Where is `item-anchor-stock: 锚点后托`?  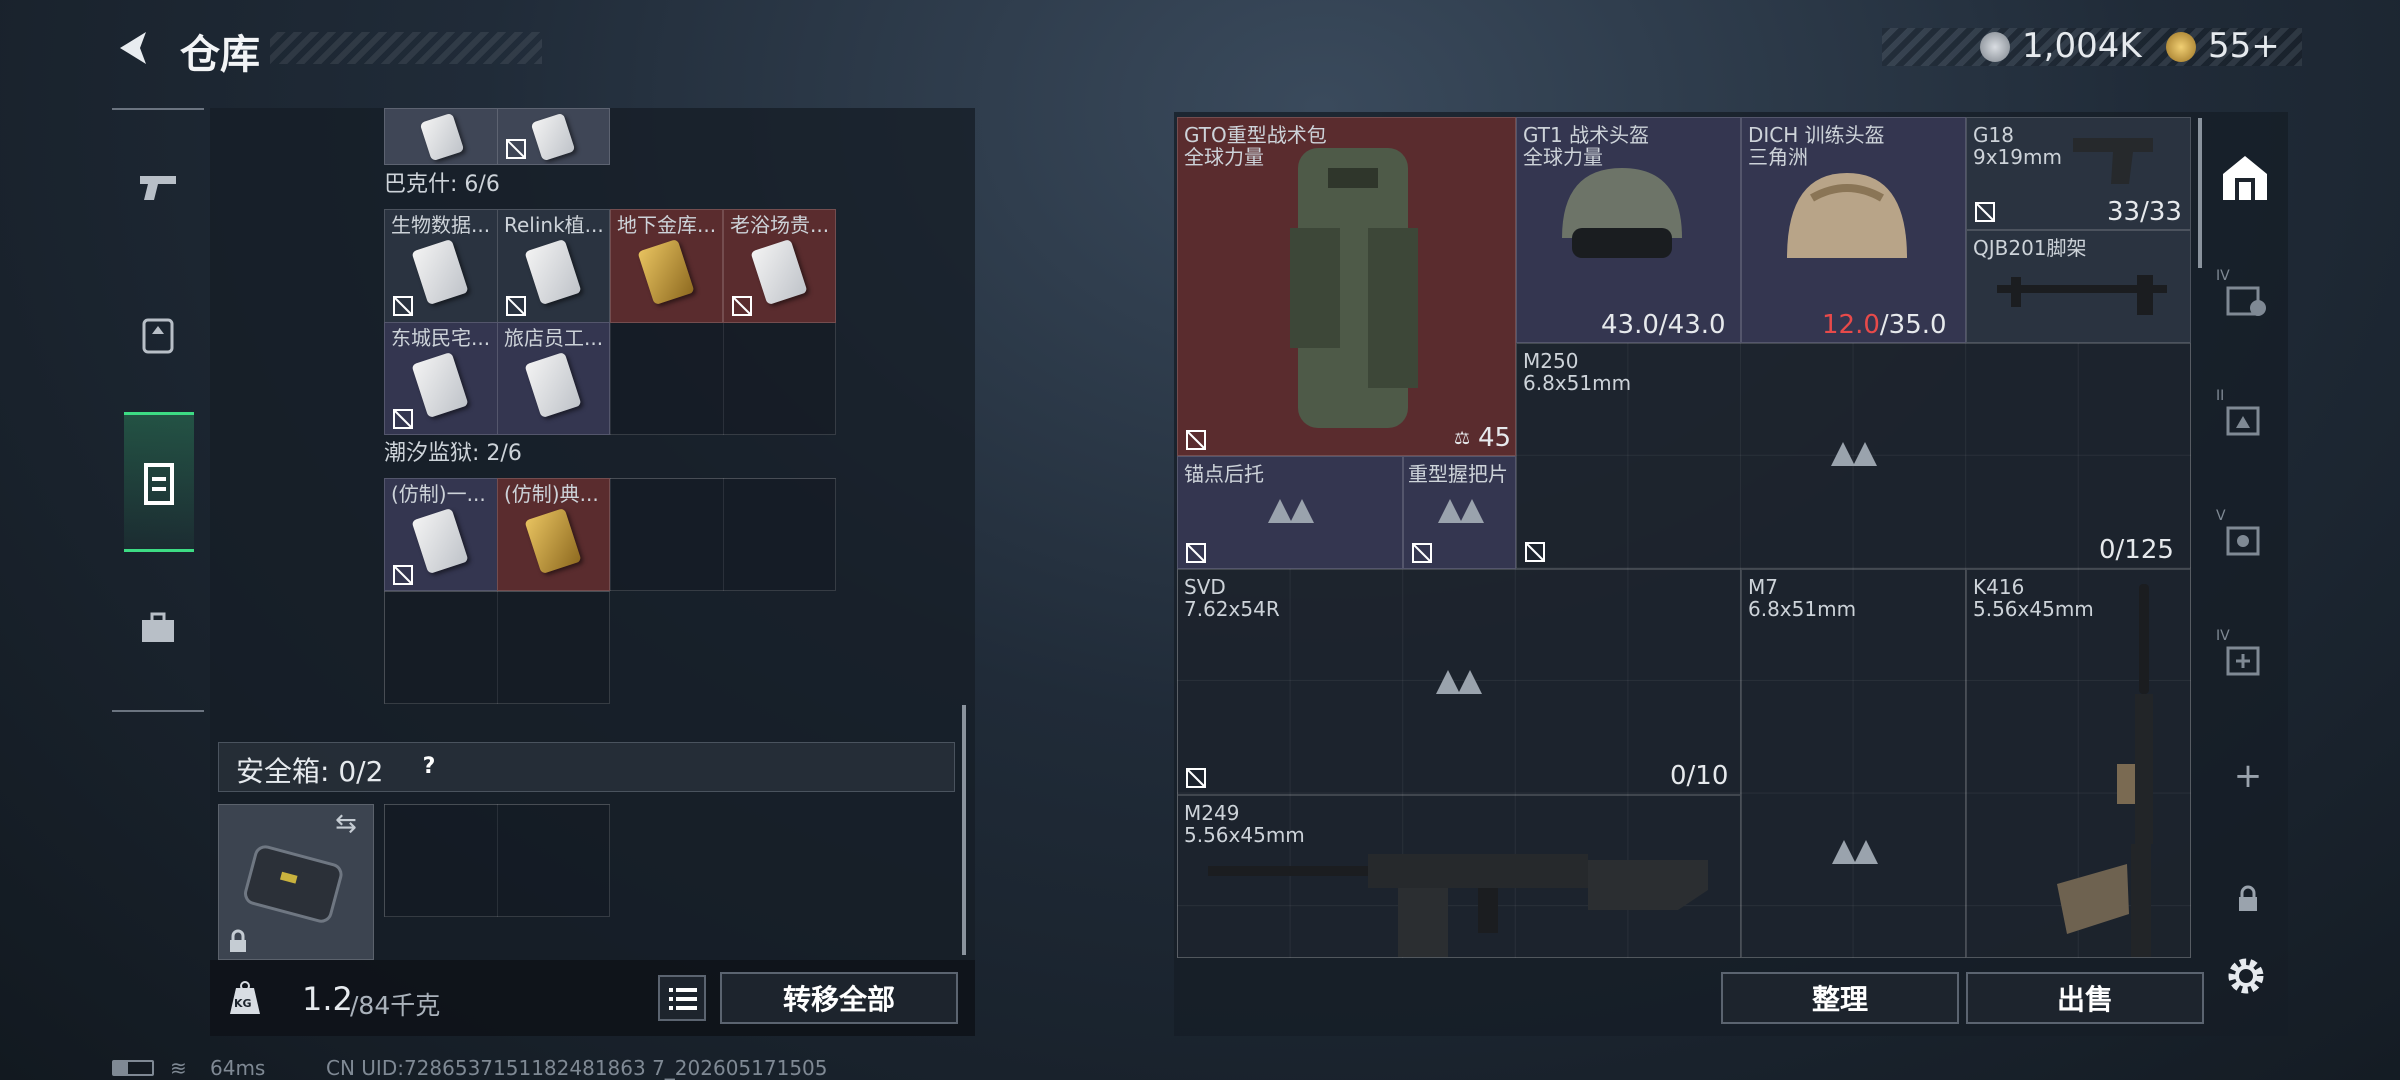 item-anchor-stock: 锚点后托 is located at coordinates (1290, 512).